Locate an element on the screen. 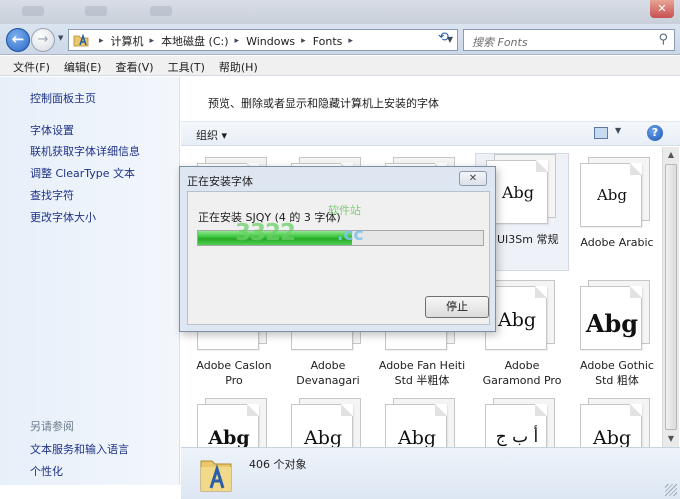 This screenshot has height=499, width=680. font-tile-label: Adobe Caslon Pro is located at coordinates (234, 373).